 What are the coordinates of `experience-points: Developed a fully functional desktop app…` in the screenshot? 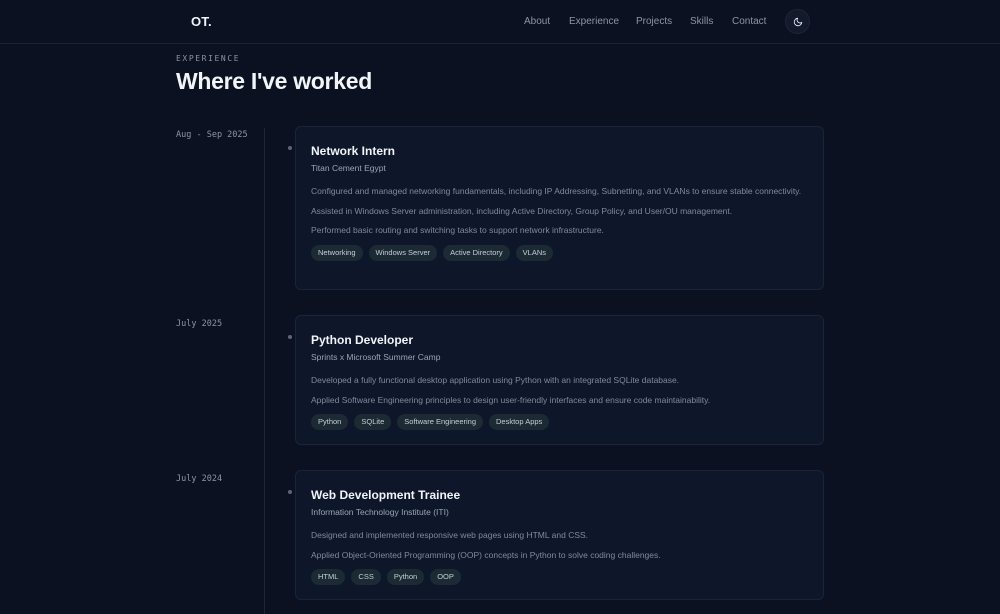 It's located at (559, 390).